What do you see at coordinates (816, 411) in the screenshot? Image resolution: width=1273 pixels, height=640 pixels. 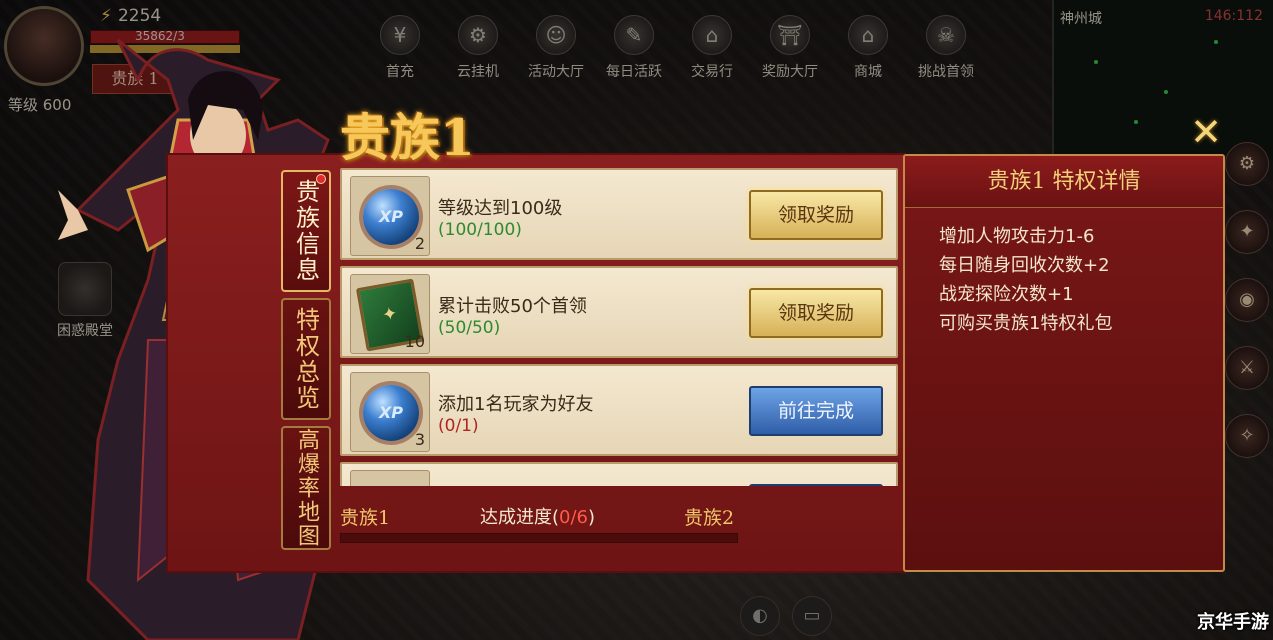 I see `go-complete-button: 前往完成` at bounding box center [816, 411].